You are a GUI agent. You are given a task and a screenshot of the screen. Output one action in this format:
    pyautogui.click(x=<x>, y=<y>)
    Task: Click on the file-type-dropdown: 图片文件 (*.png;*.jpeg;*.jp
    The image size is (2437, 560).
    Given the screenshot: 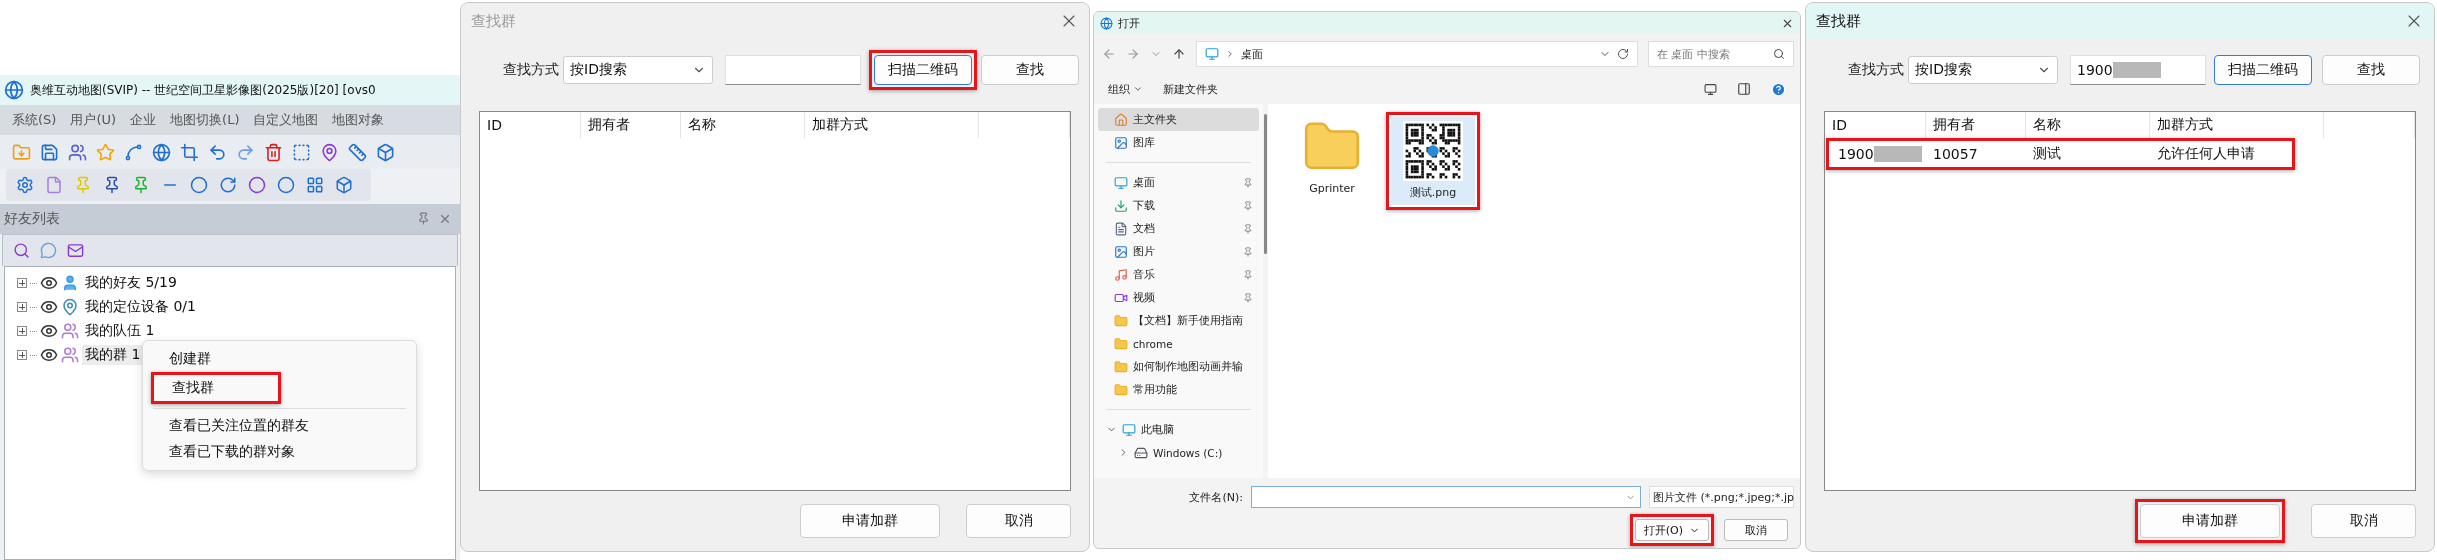 What is the action you would take?
    pyautogui.click(x=1721, y=497)
    